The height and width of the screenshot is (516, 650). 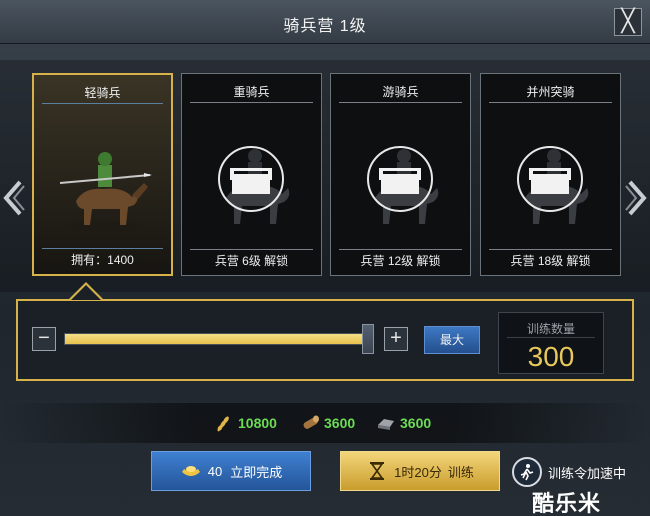 I want to click on slider-fill, so click(x=214, y=339).